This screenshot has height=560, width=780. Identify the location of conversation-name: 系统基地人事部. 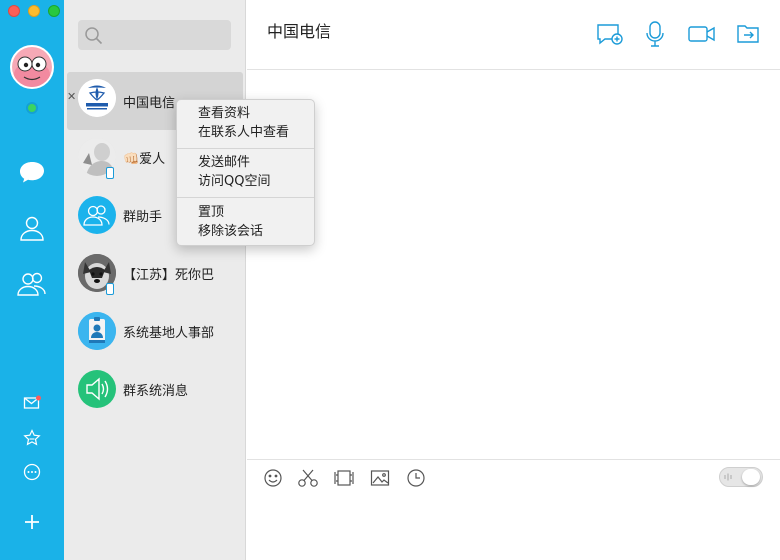
(169, 333).